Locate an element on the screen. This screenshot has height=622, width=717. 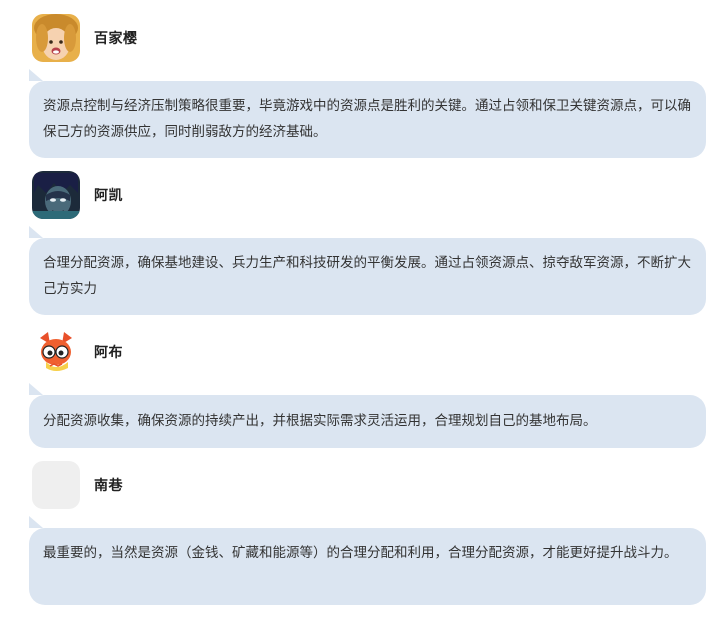
cartoon-fox-avatar-icon is located at coordinates (56, 352).